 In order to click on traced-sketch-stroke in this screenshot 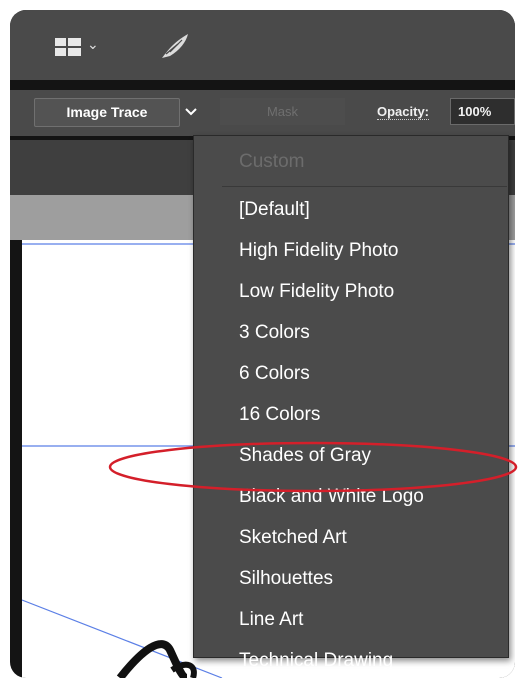, I will do `click(152, 659)`.